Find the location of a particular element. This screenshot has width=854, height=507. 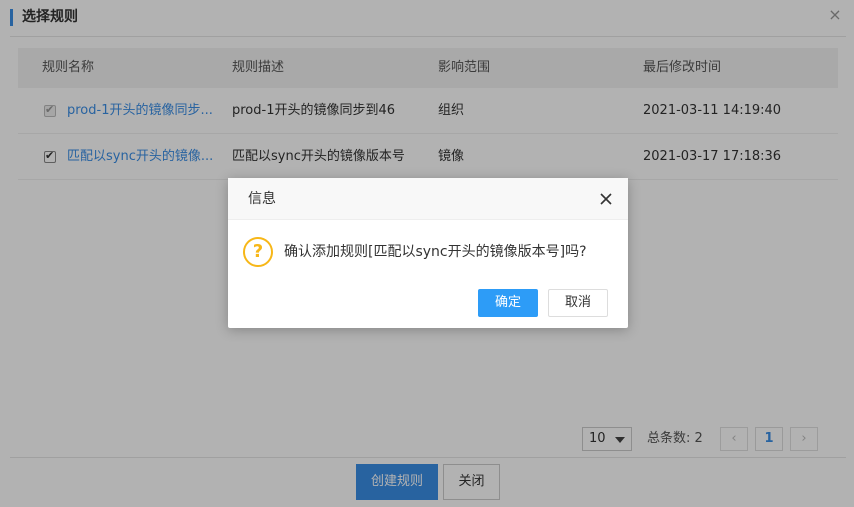

close-icon is located at coordinates (606, 199).